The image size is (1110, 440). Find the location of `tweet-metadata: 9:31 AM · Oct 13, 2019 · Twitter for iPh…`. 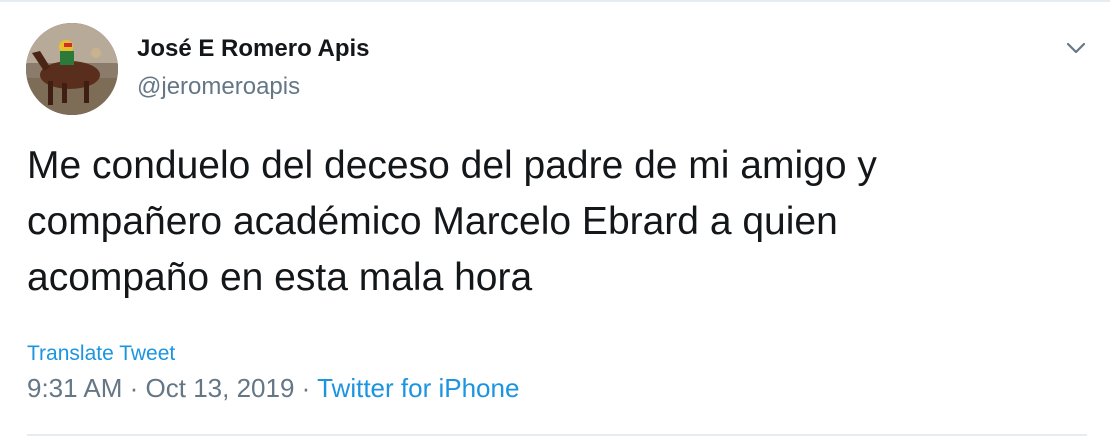

tweet-metadata: 9:31 AM · Oct 13, 2019 · Twitter for iPh… is located at coordinates (273, 388).